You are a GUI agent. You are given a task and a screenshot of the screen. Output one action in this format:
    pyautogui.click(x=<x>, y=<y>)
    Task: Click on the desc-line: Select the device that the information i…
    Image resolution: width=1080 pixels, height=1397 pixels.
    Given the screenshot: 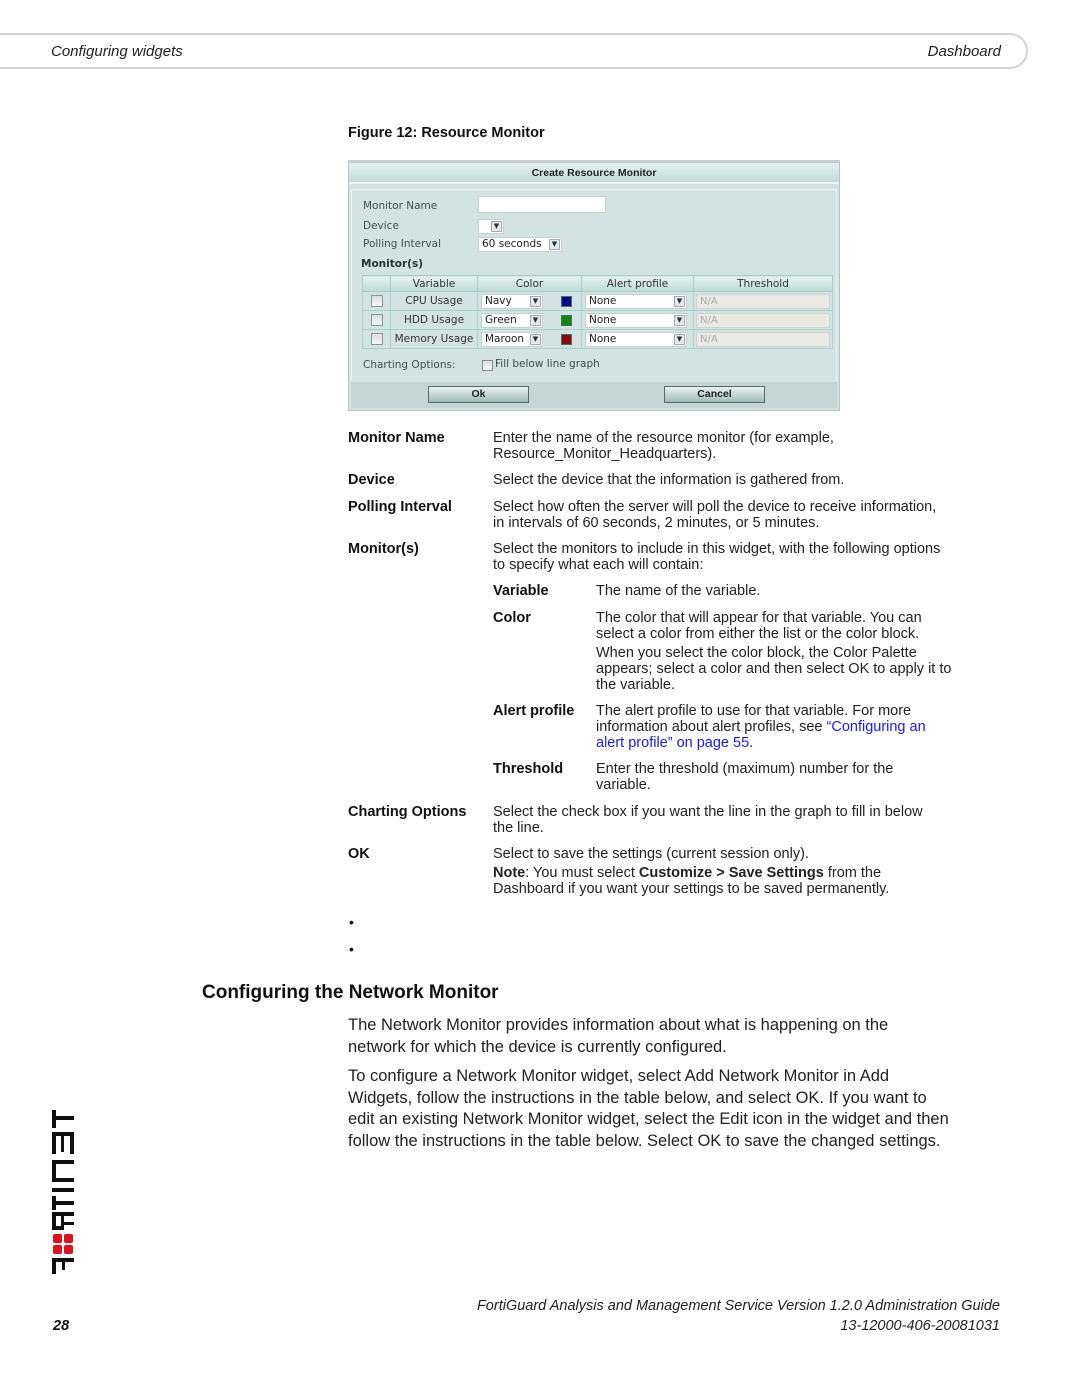 What is the action you would take?
    pyautogui.click(x=669, y=480)
    